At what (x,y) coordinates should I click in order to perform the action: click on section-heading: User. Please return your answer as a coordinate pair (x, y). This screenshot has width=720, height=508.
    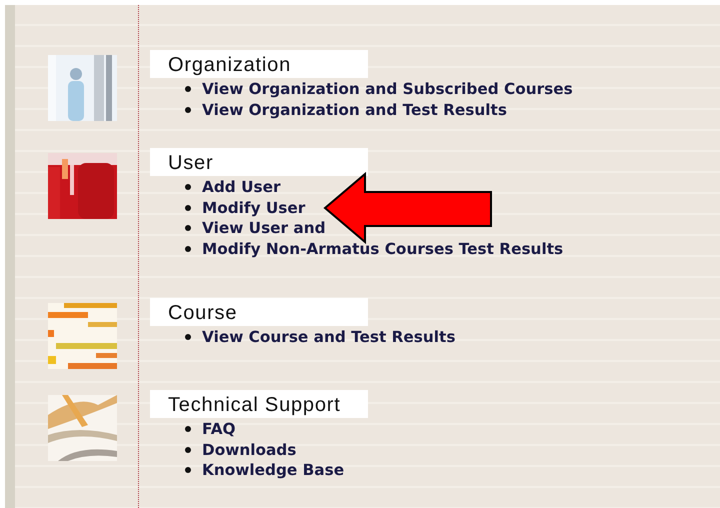
    Looking at the image, I should click on (259, 162).